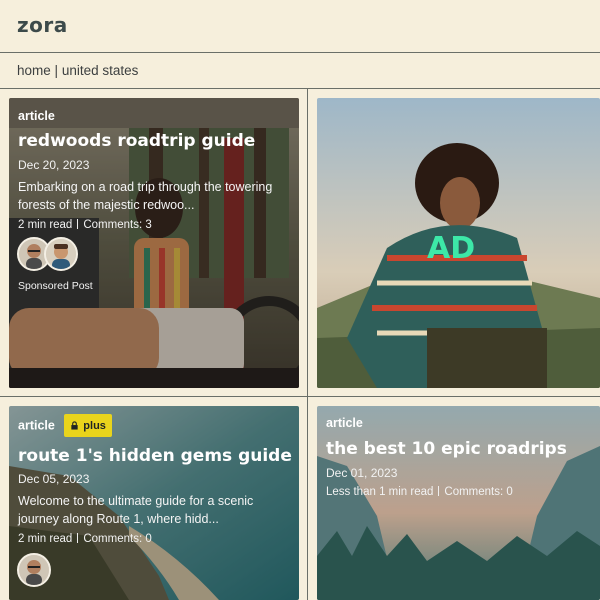  What do you see at coordinates (155, 456) in the screenshot?
I see `card-title: route 1's hidden gems guide` at bounding box center [155, 456].